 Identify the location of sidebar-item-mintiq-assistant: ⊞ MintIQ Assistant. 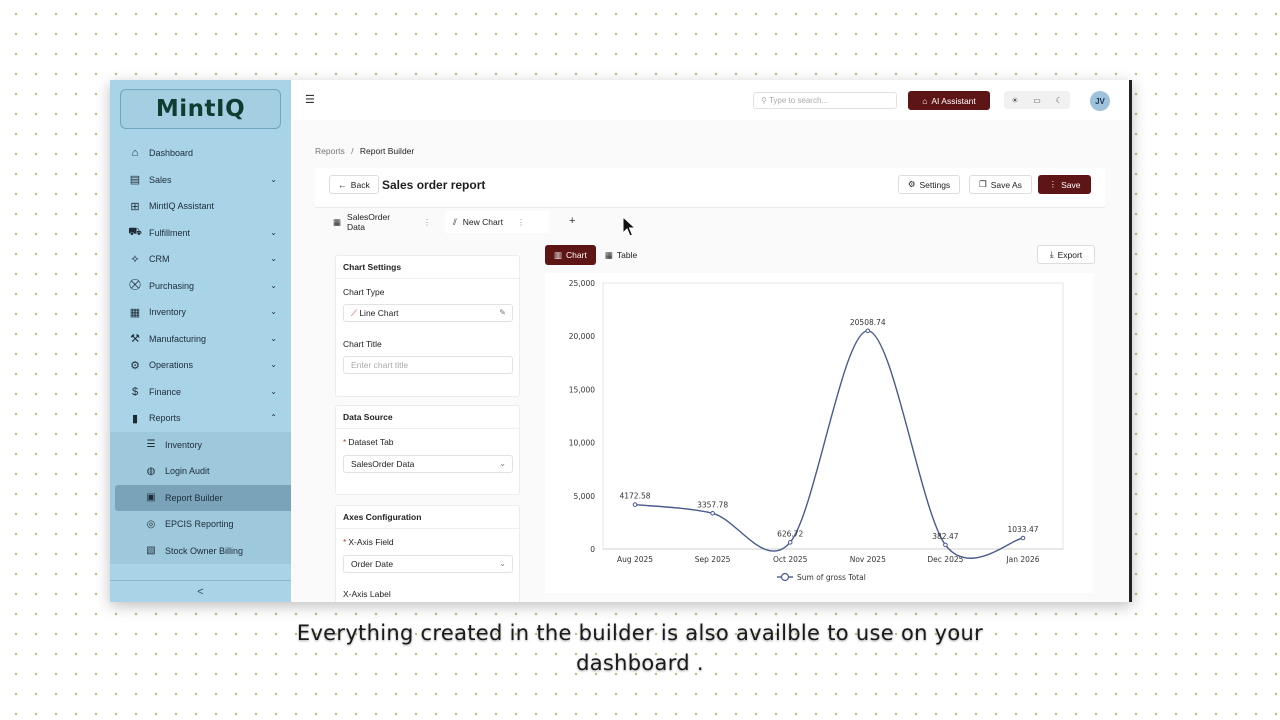
(200, 206).